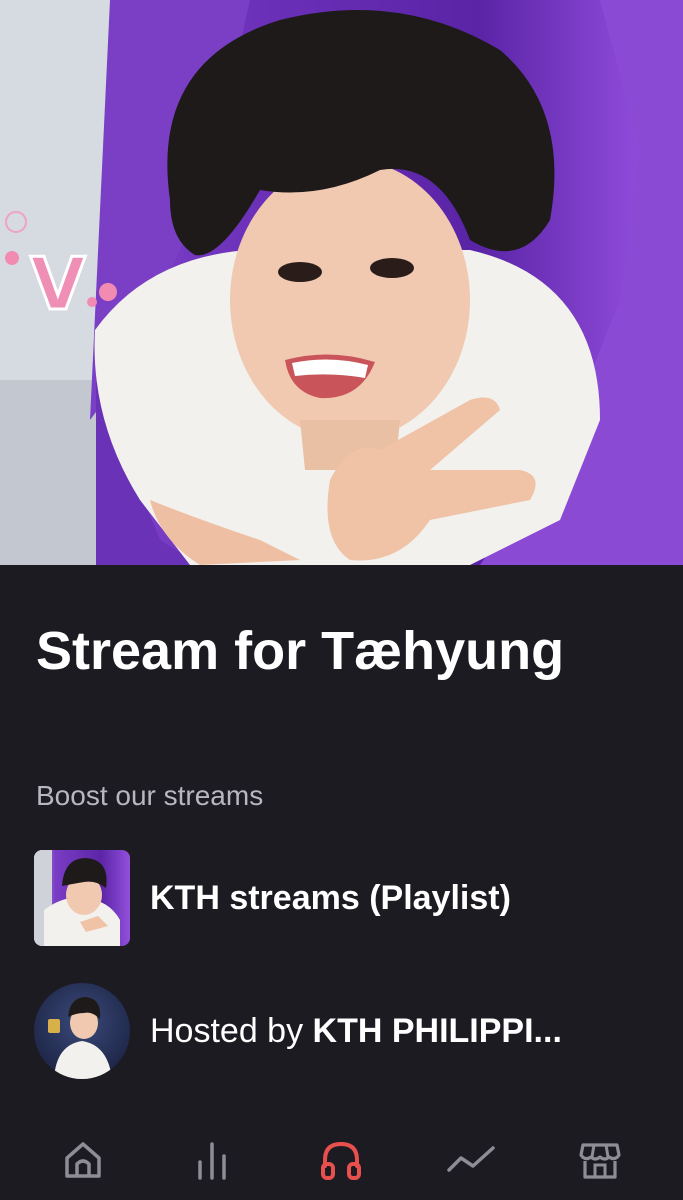 The height and width of the screenshot is (1200, 683). Describe the element at coordinates (58, 284) in the screenshot. I see `v-badge-text: V` at that location.